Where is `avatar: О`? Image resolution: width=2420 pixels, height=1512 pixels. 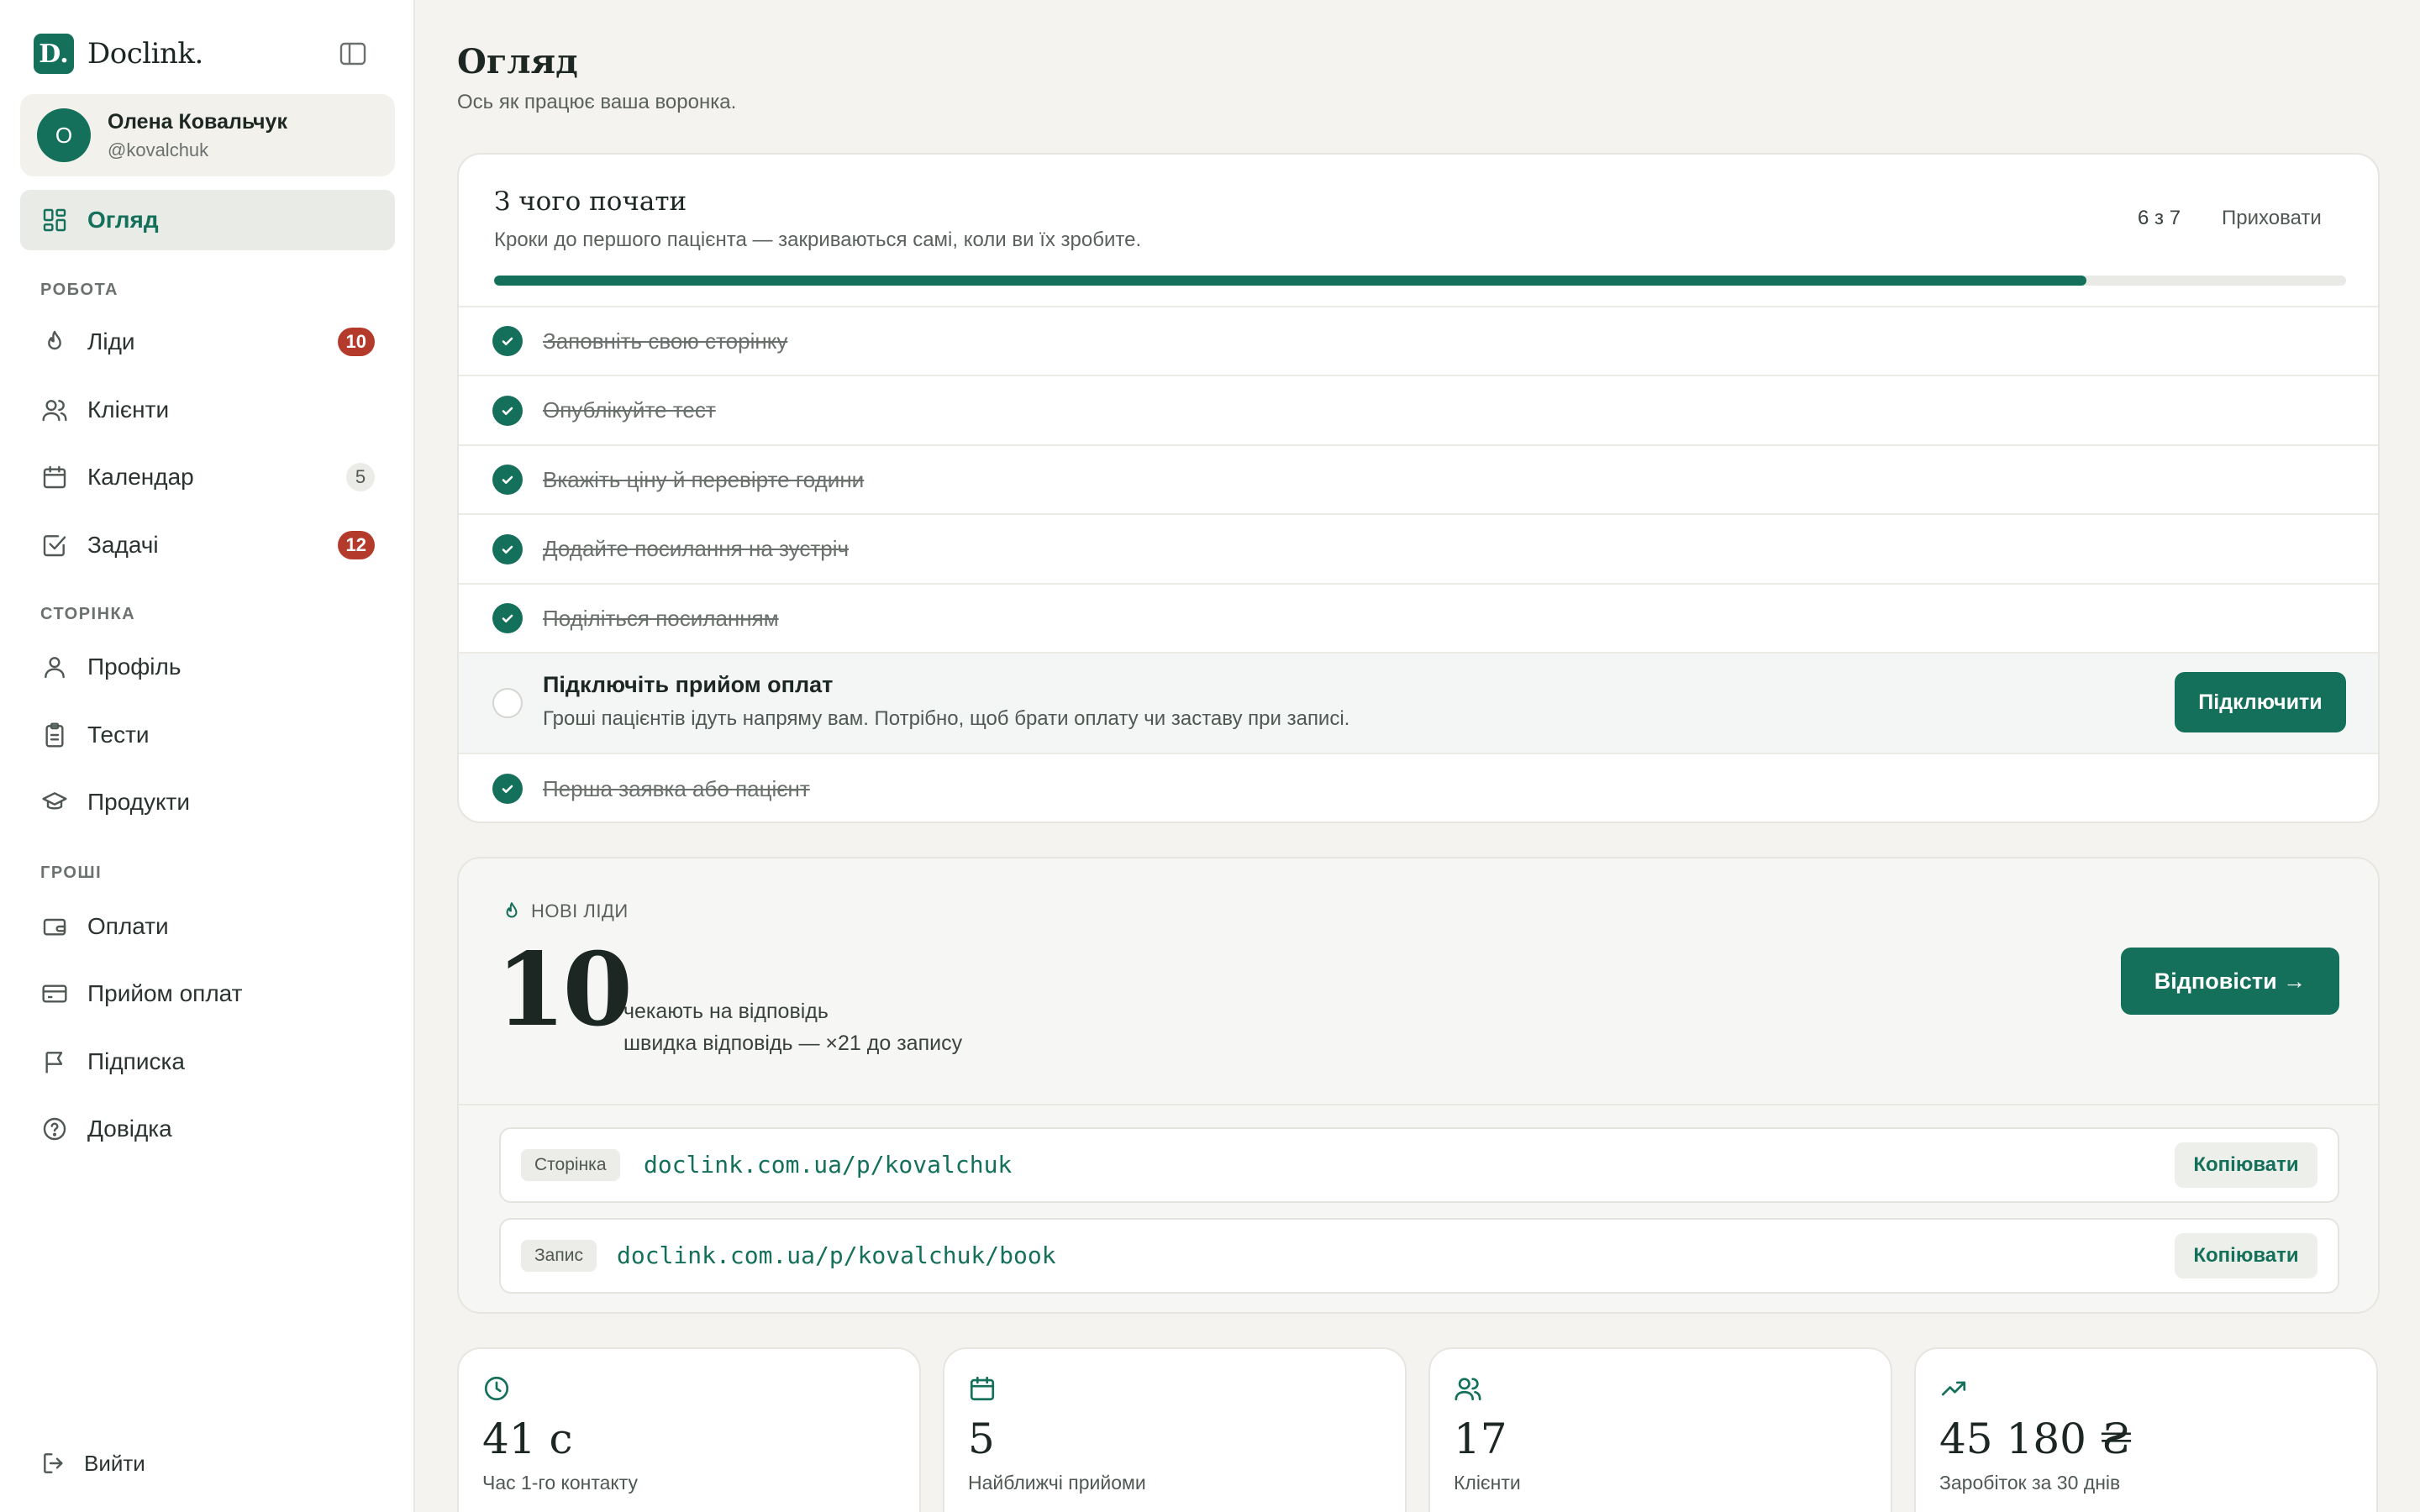
avatar: О is located at coordinates (64, 135).